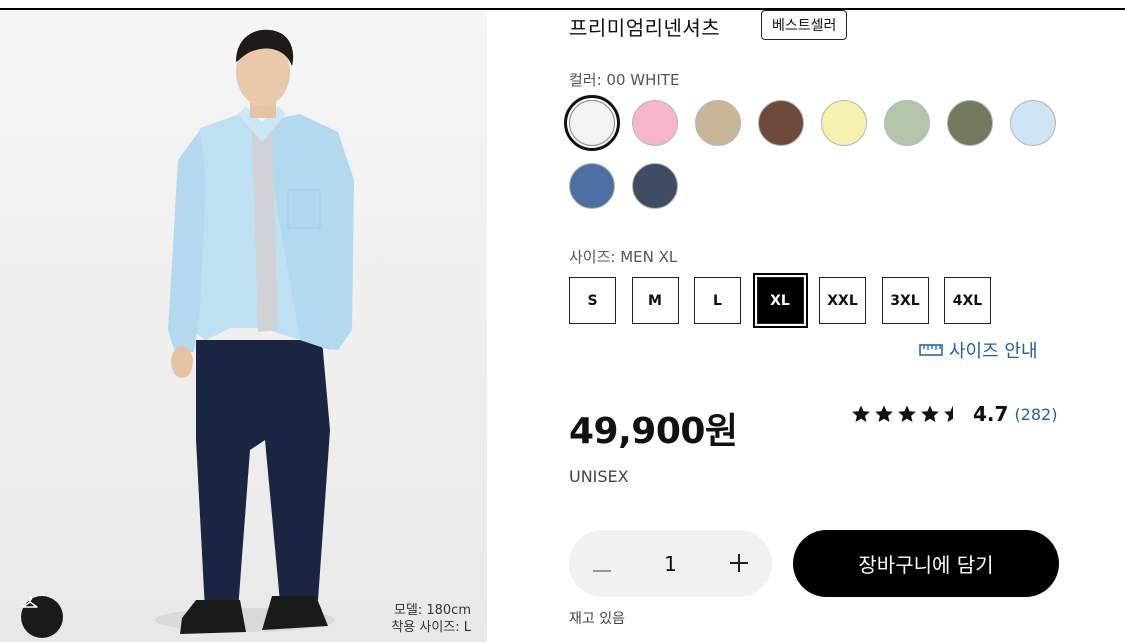 Image resolution: width=1125 pixels, height=642 pixels. I want to click on color-swatch-navy, so click(655, 186).